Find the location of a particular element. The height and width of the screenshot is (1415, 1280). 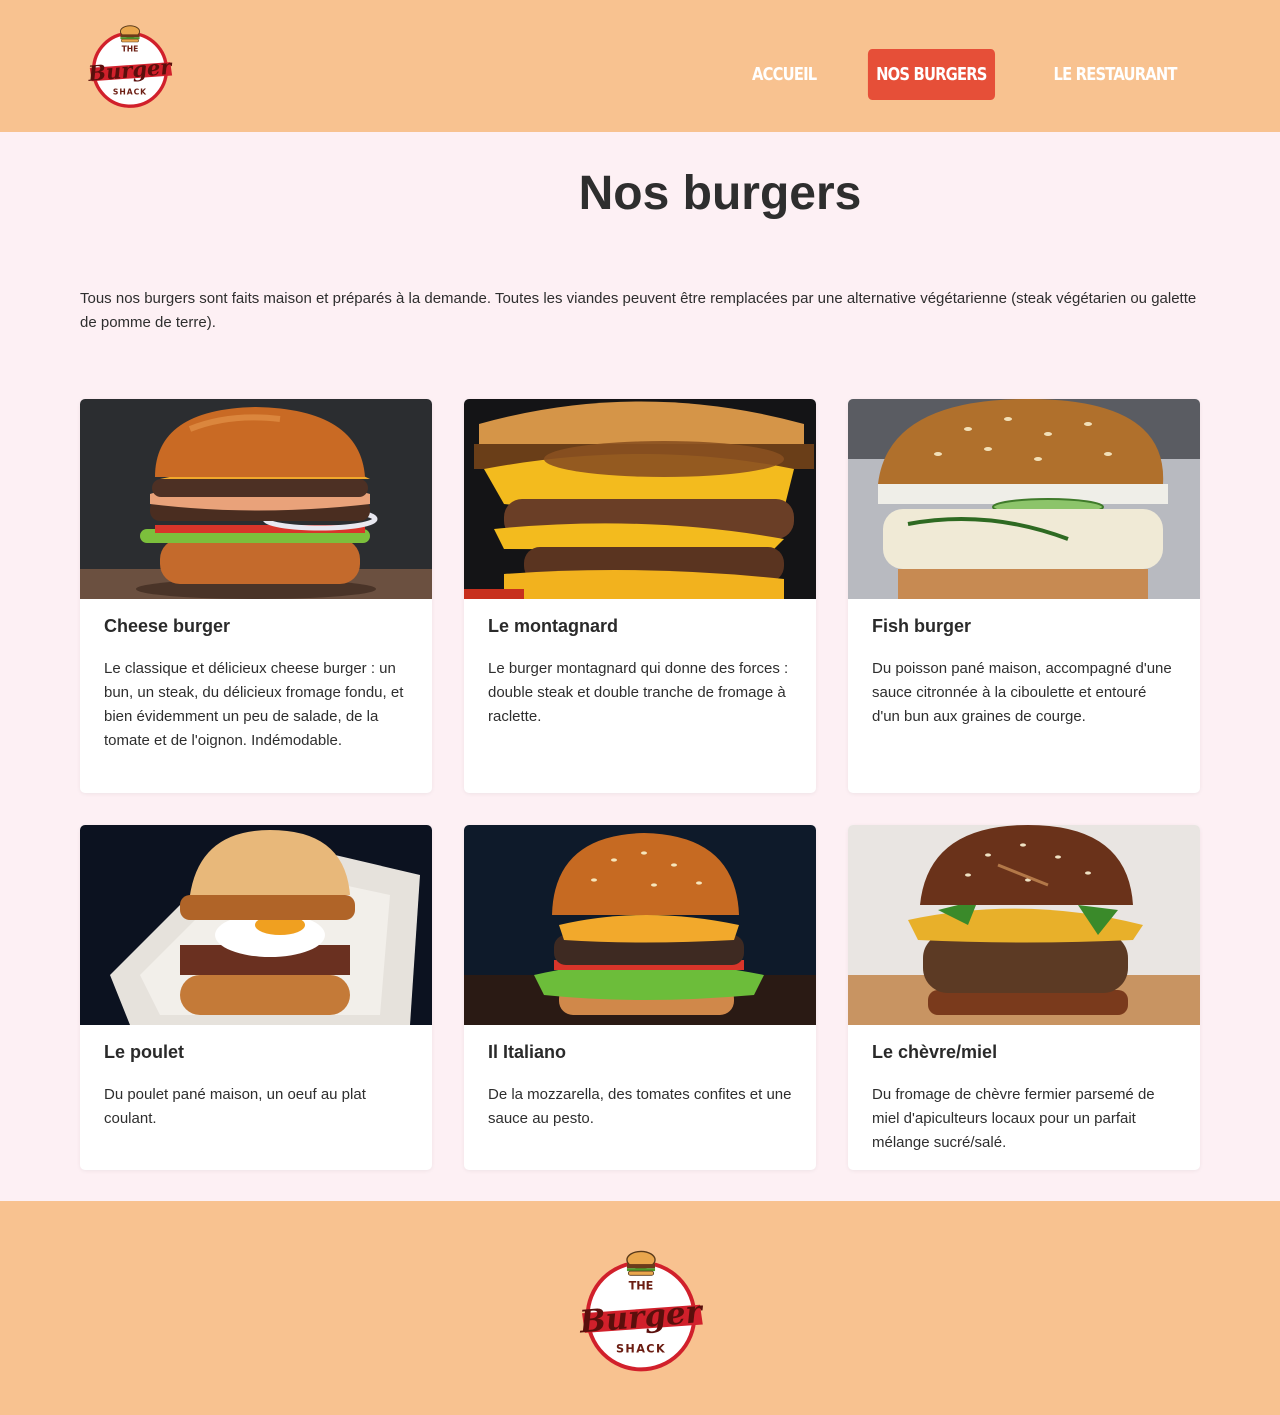

card-title: Le chèvre/miel is located at coordinates (935, 1052).